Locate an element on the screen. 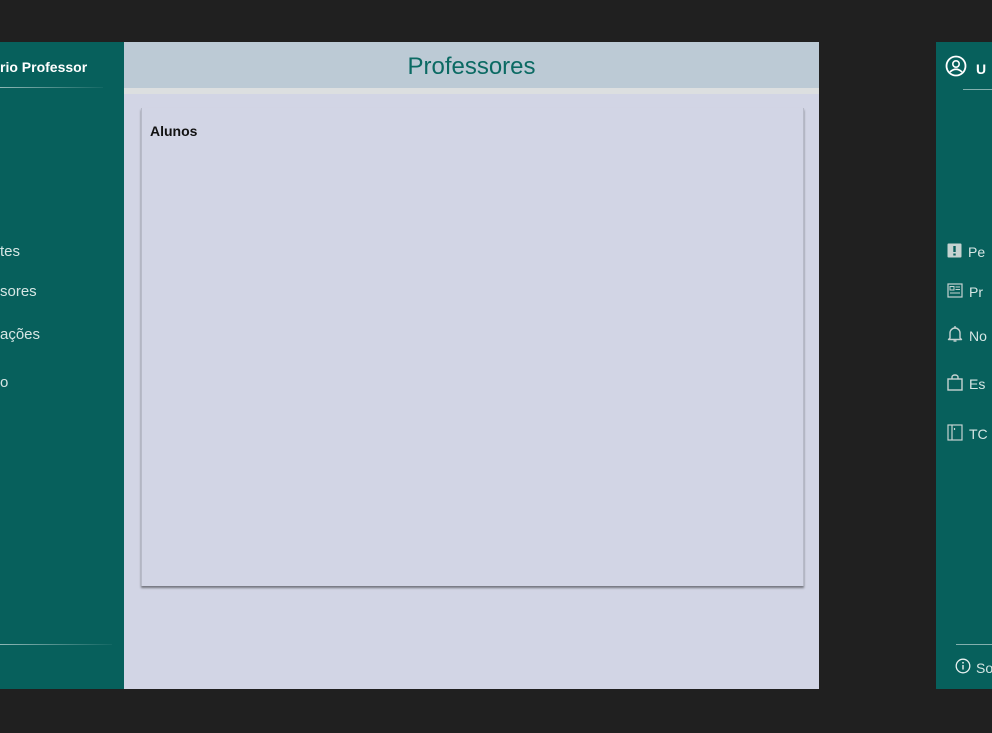 This screenshot has height=733, width=992. right-divider-bottom is located at coordinates (974, 644).